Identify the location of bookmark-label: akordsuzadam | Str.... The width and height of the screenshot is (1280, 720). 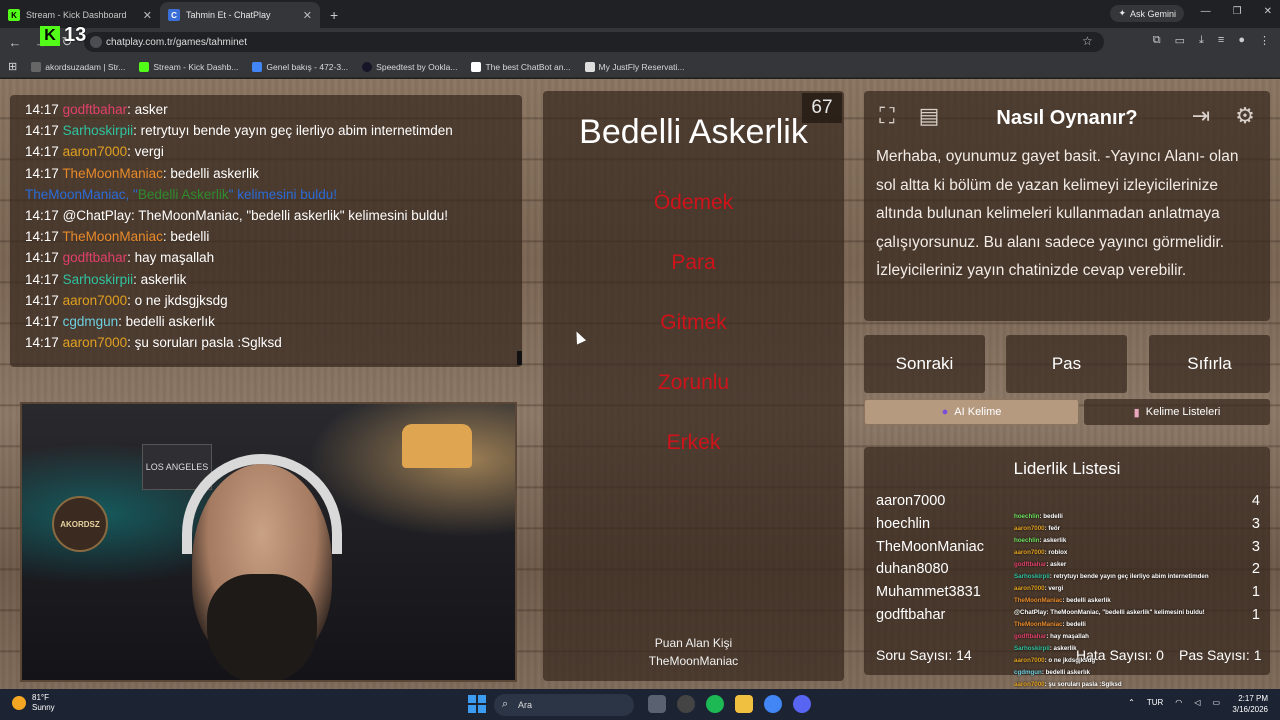
(85, 66).